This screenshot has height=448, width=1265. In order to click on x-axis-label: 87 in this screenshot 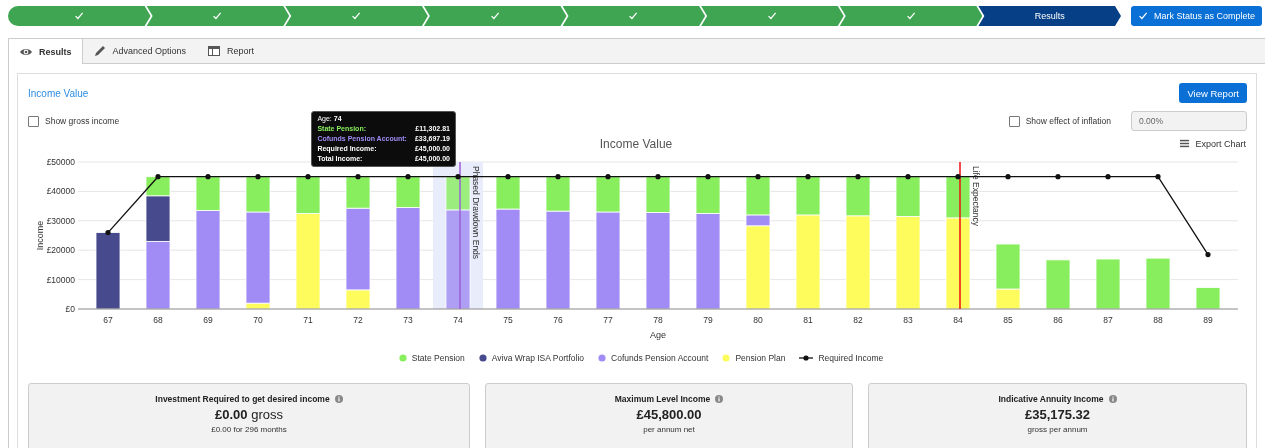, I will do `click(1108, 320)`.